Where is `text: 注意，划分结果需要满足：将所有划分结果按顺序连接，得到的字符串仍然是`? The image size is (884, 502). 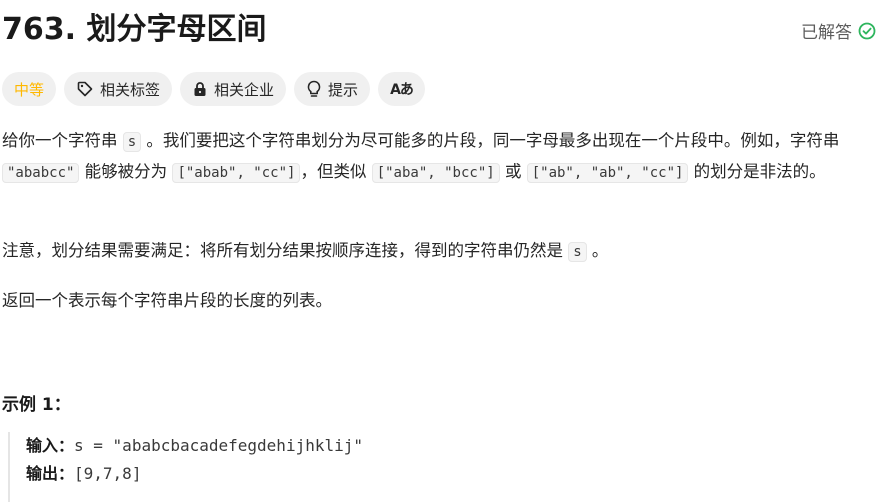
text: 注意，划分结果需要满足：将所有划分结果按顺序连接，得到的字符串仍然是 is located at coordinates (285, 250).